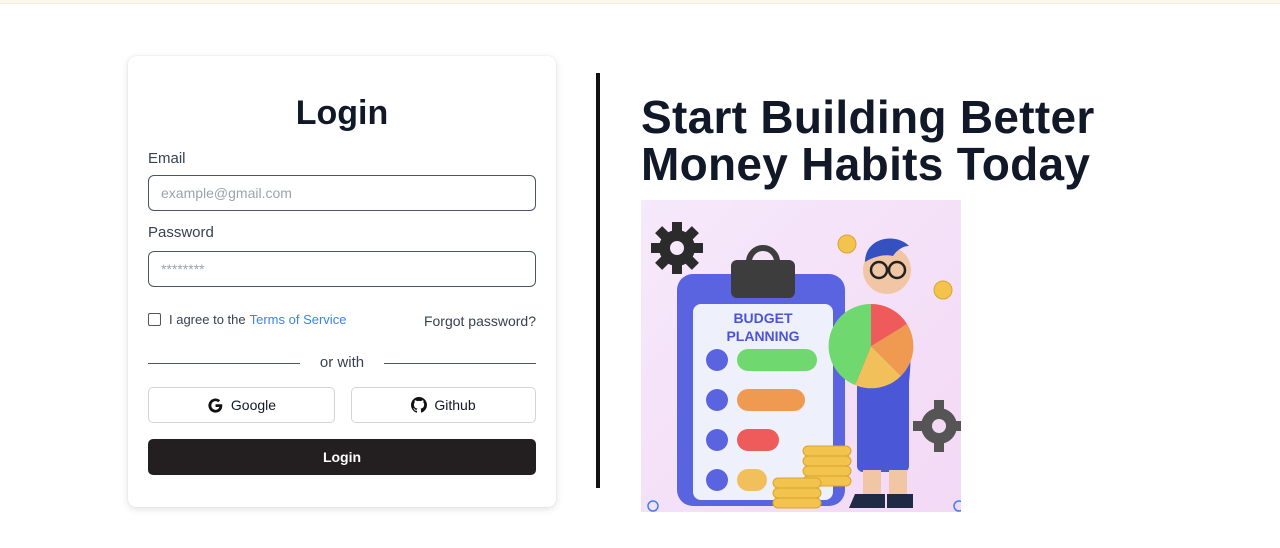  What do you see at coordinates (677, 248) in the screenshot?
I see `gear-icon` at bounding box center [677, 248].